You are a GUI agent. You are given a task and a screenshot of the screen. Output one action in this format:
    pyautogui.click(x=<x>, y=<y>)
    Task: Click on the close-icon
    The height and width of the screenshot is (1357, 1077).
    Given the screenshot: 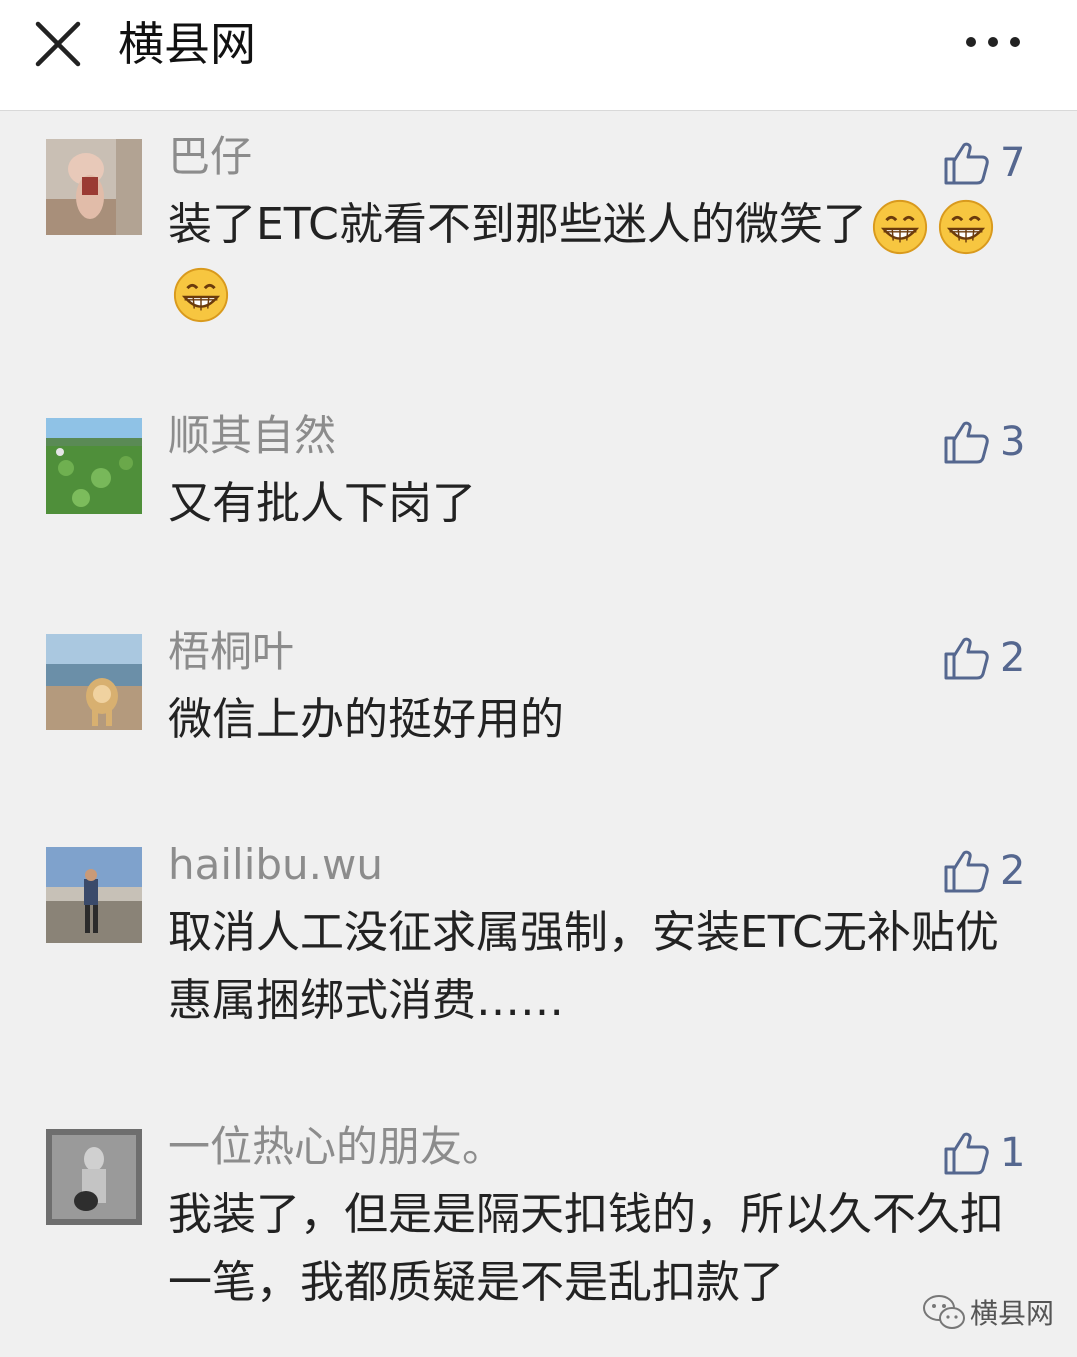 What is the action you would take?
    pyautogui.click(x=58, y=44)
    